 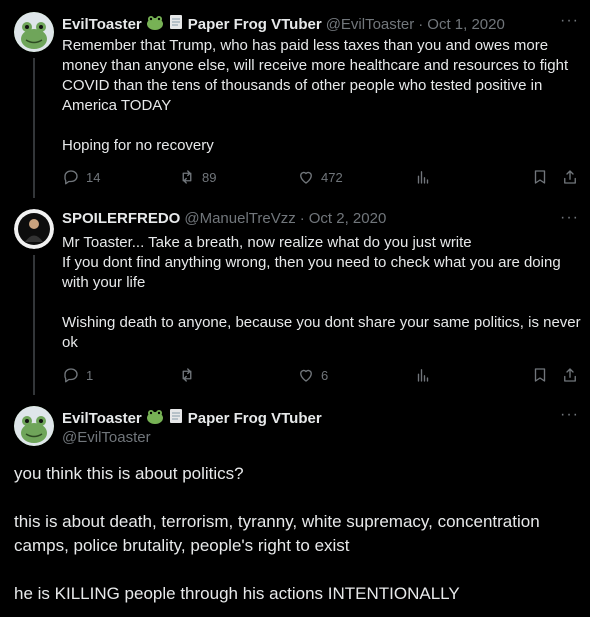 What do you see at coordinates (348, 218) in the screenshot?
I see `timestamp: Oct 2, 2020` at bounding box center [348, 218].